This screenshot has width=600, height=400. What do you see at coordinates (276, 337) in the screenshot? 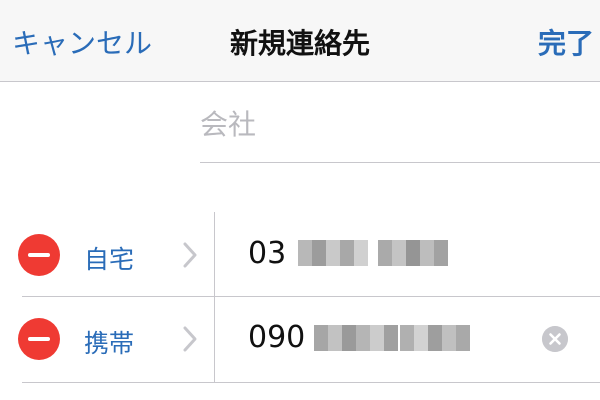
I see `phone-value-mobile: 090` at bounding box center [276, 337].